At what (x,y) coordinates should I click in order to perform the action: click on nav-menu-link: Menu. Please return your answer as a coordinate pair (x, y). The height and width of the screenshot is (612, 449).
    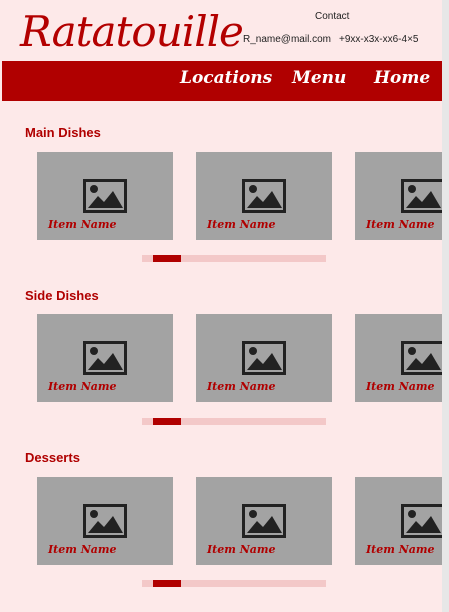
    Looking at the image, I should click on (319, 78).